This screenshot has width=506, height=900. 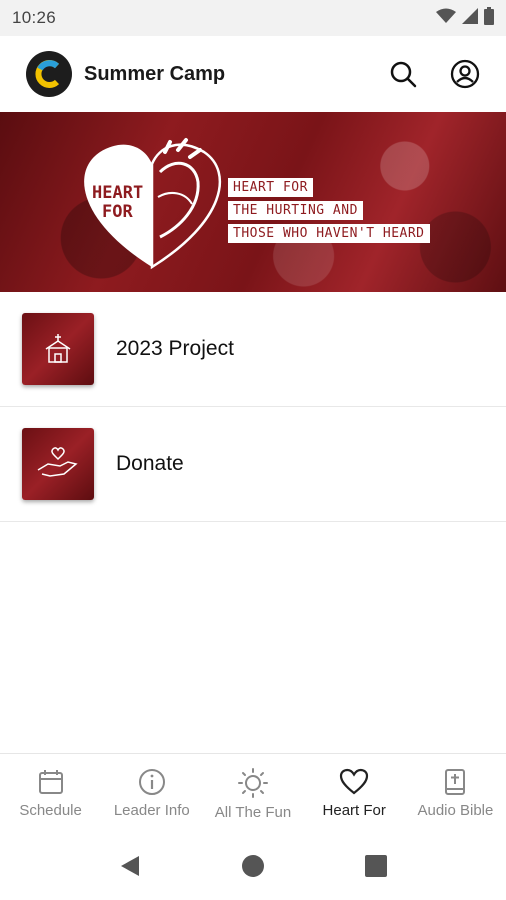 What do you see at coordinates (150, 463) in the screenshot?
I see `list-item-label: Donate` at bounding box center [150, 463].